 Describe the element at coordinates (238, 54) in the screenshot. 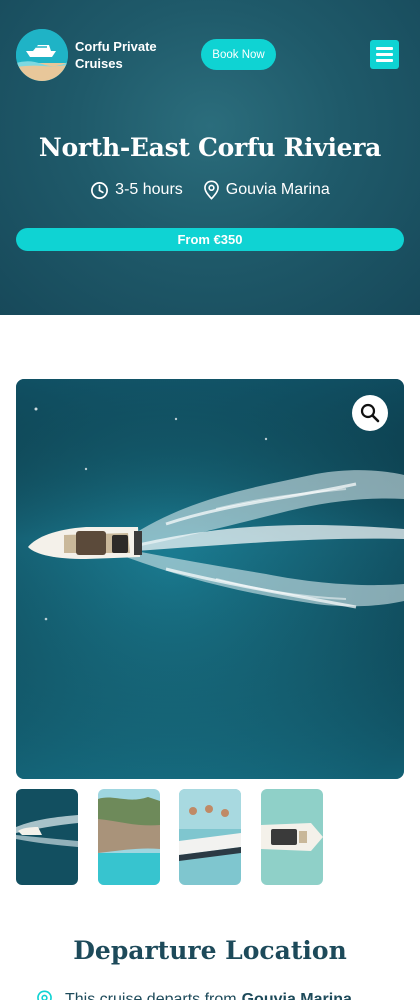

I see `book-now-button: Book Now` at that location.